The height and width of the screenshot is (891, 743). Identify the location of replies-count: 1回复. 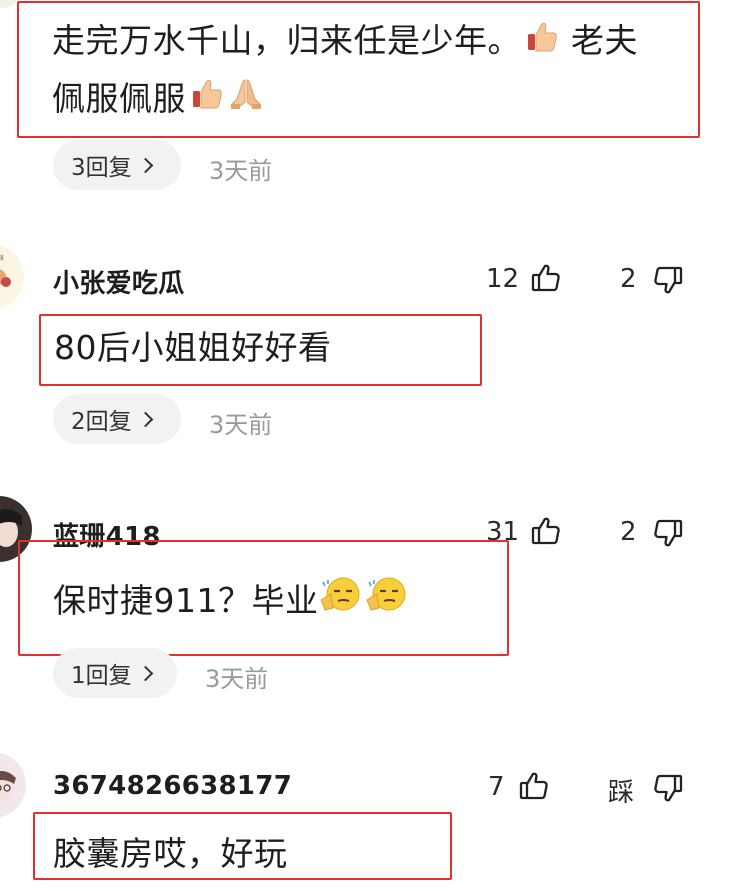
(101, 676).